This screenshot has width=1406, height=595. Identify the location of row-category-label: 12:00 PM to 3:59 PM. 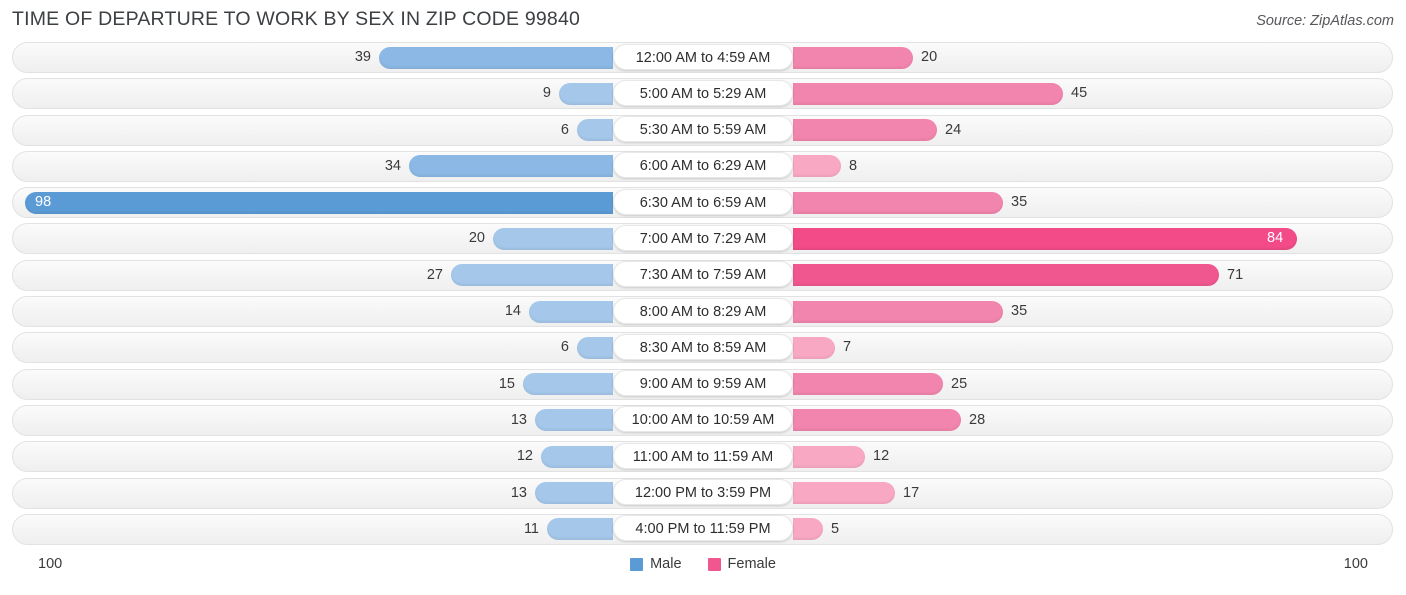
(703, 492).